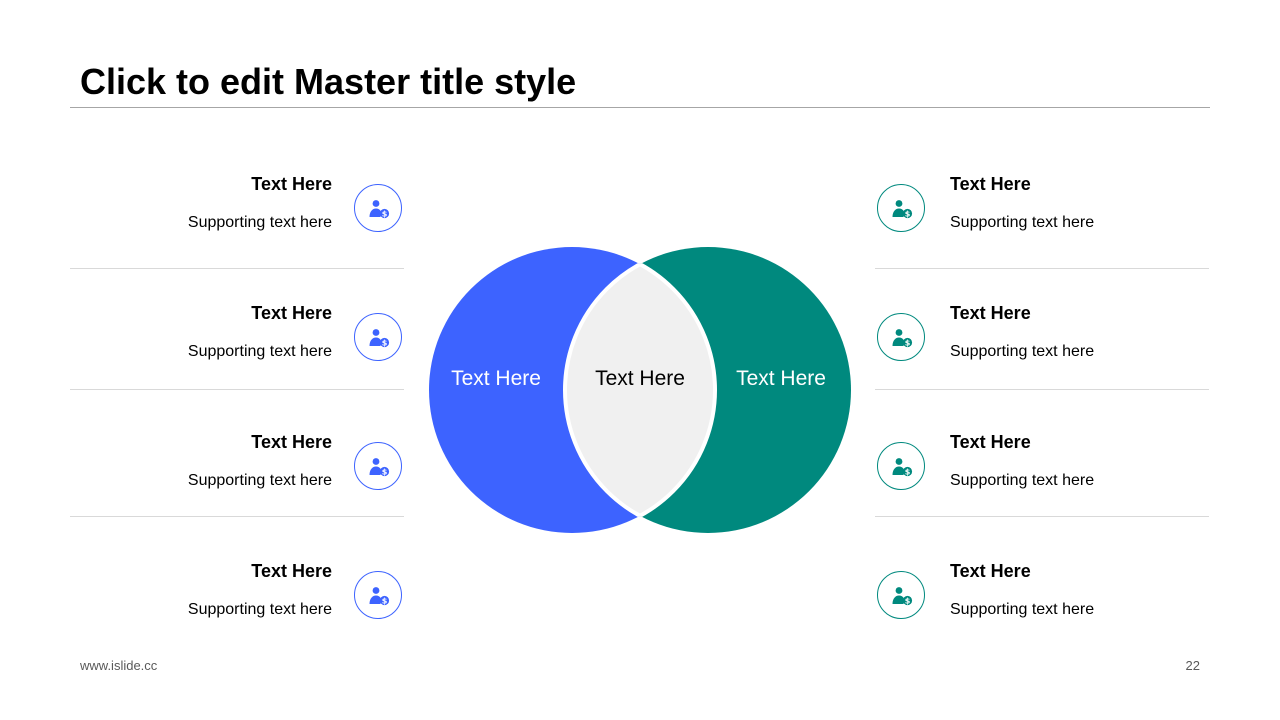 The width and height of the screenshot is (1280, 720). What do you see at coordinates (1030, 223) in the screenshot?
I see `right-item-1-text: Supporting text here` at bounding box center [1030, 223].